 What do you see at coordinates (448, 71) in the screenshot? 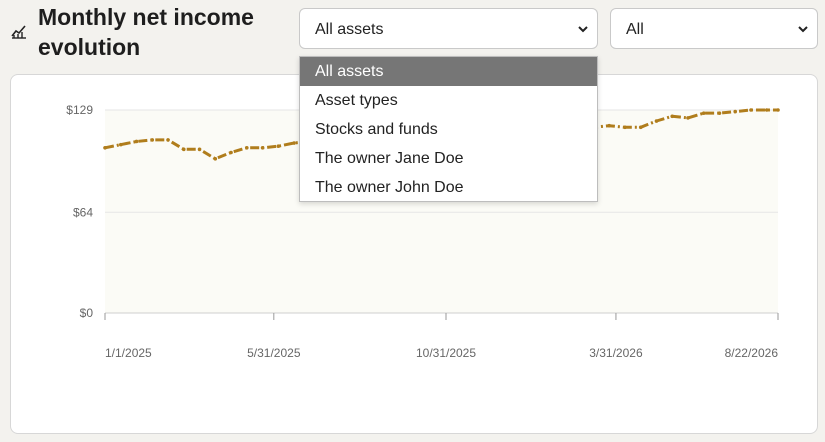
I see `dropdown-option: All assets` at bounding box center [448, 71].